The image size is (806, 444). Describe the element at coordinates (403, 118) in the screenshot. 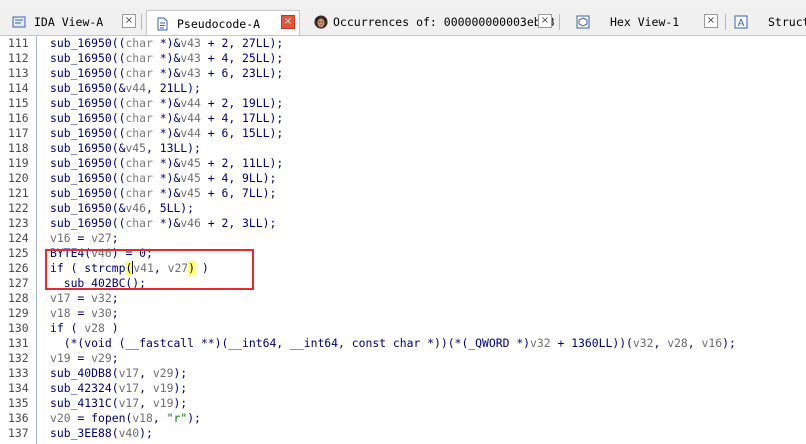

I see `code-line: 116 sub_16950((char *)&v44 + 4, 17LL);` at that location.